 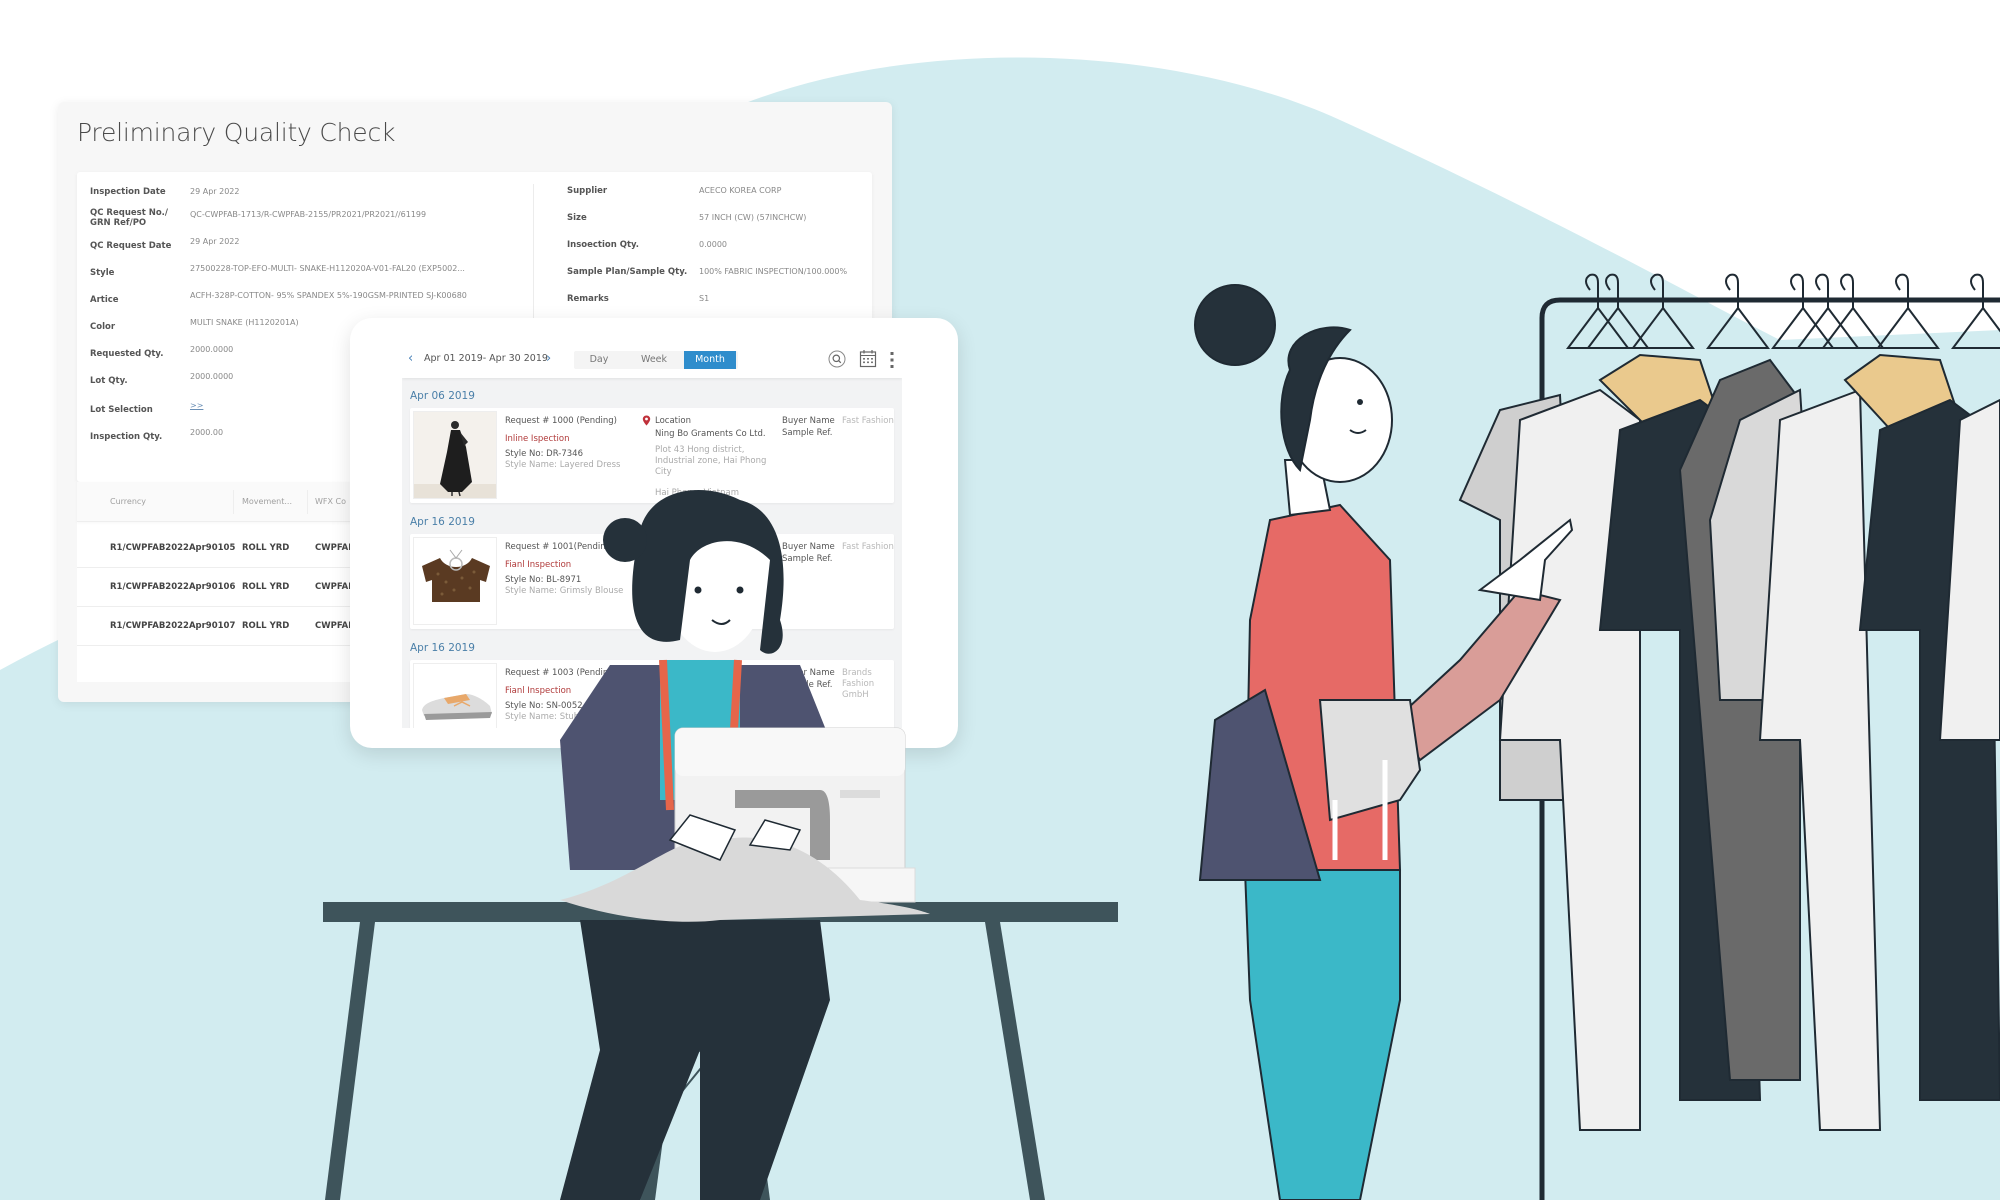 I want to click on field-inspection-date: Inspection Date 29 Apr 2022, so click(x=164, y=192).